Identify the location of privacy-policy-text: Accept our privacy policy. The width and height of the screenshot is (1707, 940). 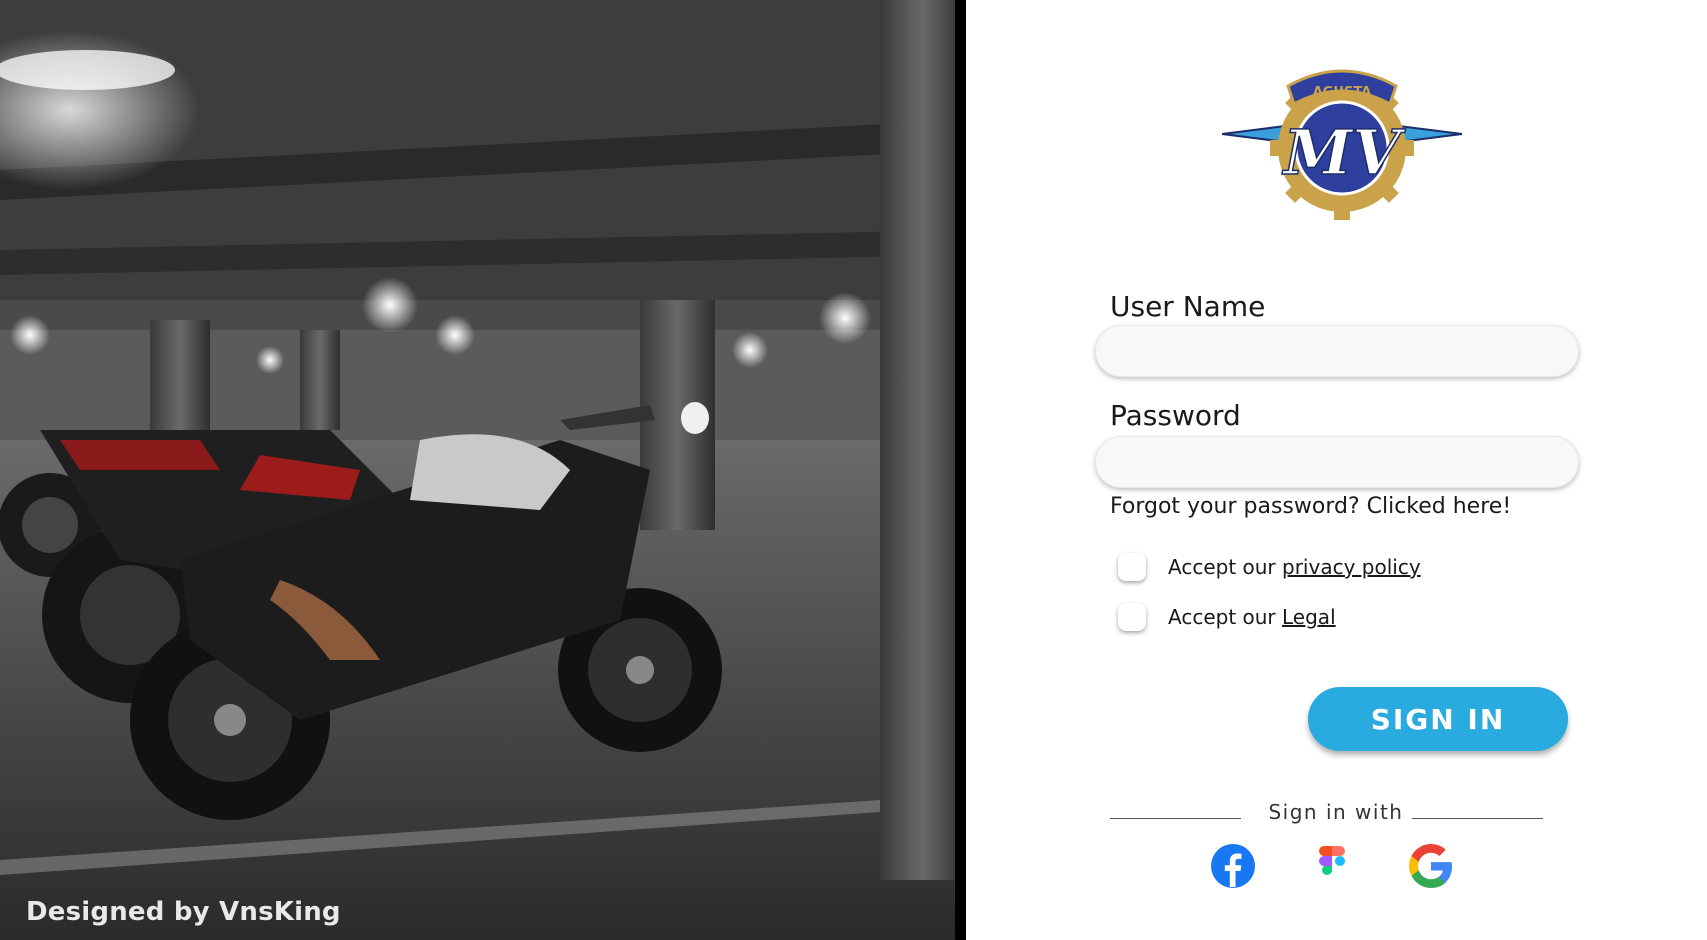
(1294, 567).